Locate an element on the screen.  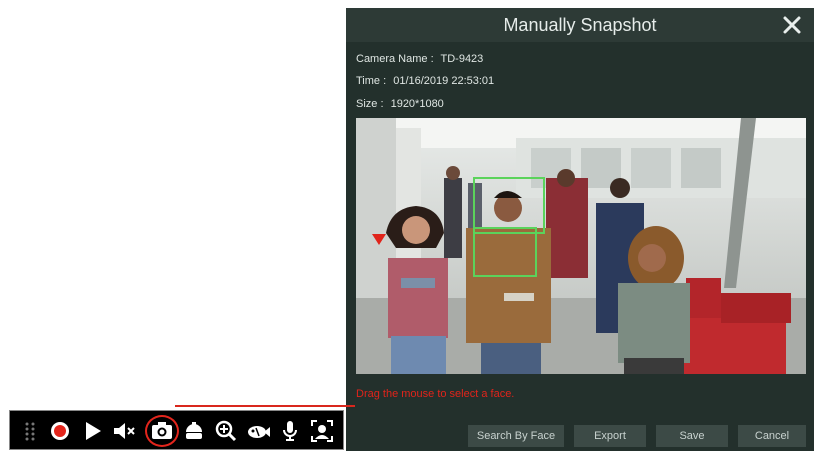
size-value: 1920*1080 is located at coordinates (417, 104).